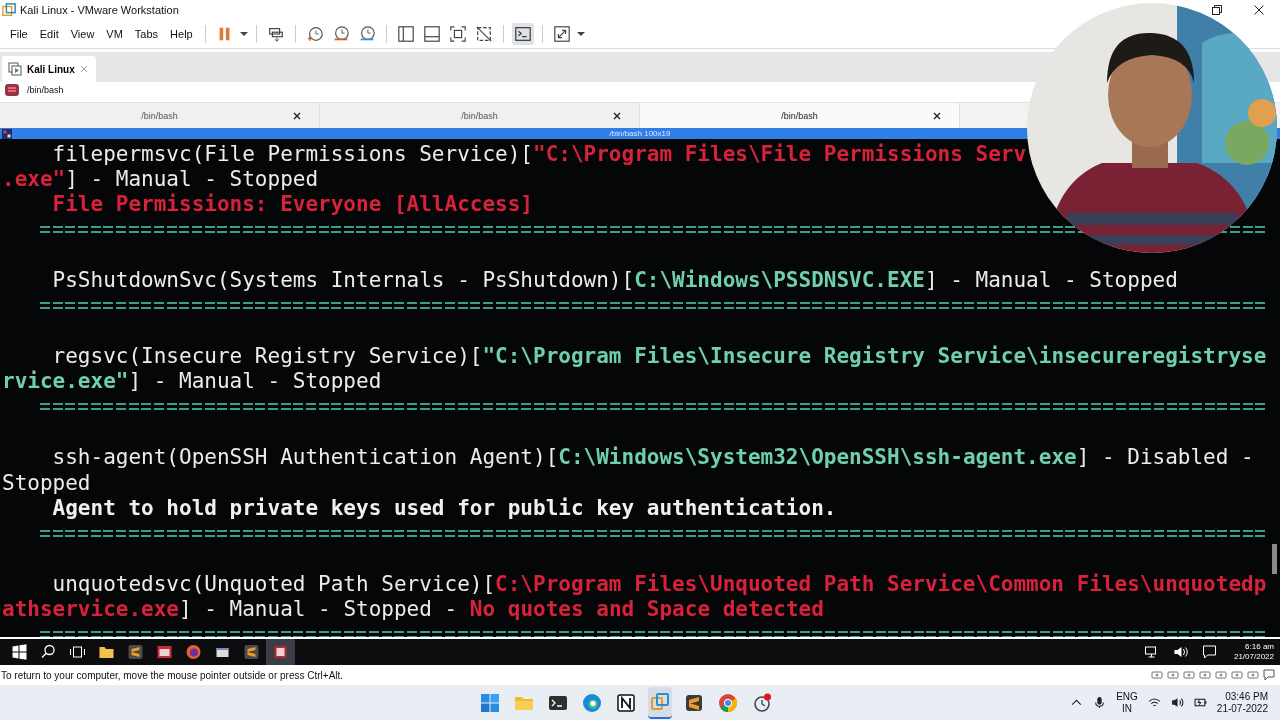 This screenshot has width=1280, height=720. What do you see at coordinates (181, 34) in the screenshot?
I see `menu-item: Help` at bounding box center [181, 34].